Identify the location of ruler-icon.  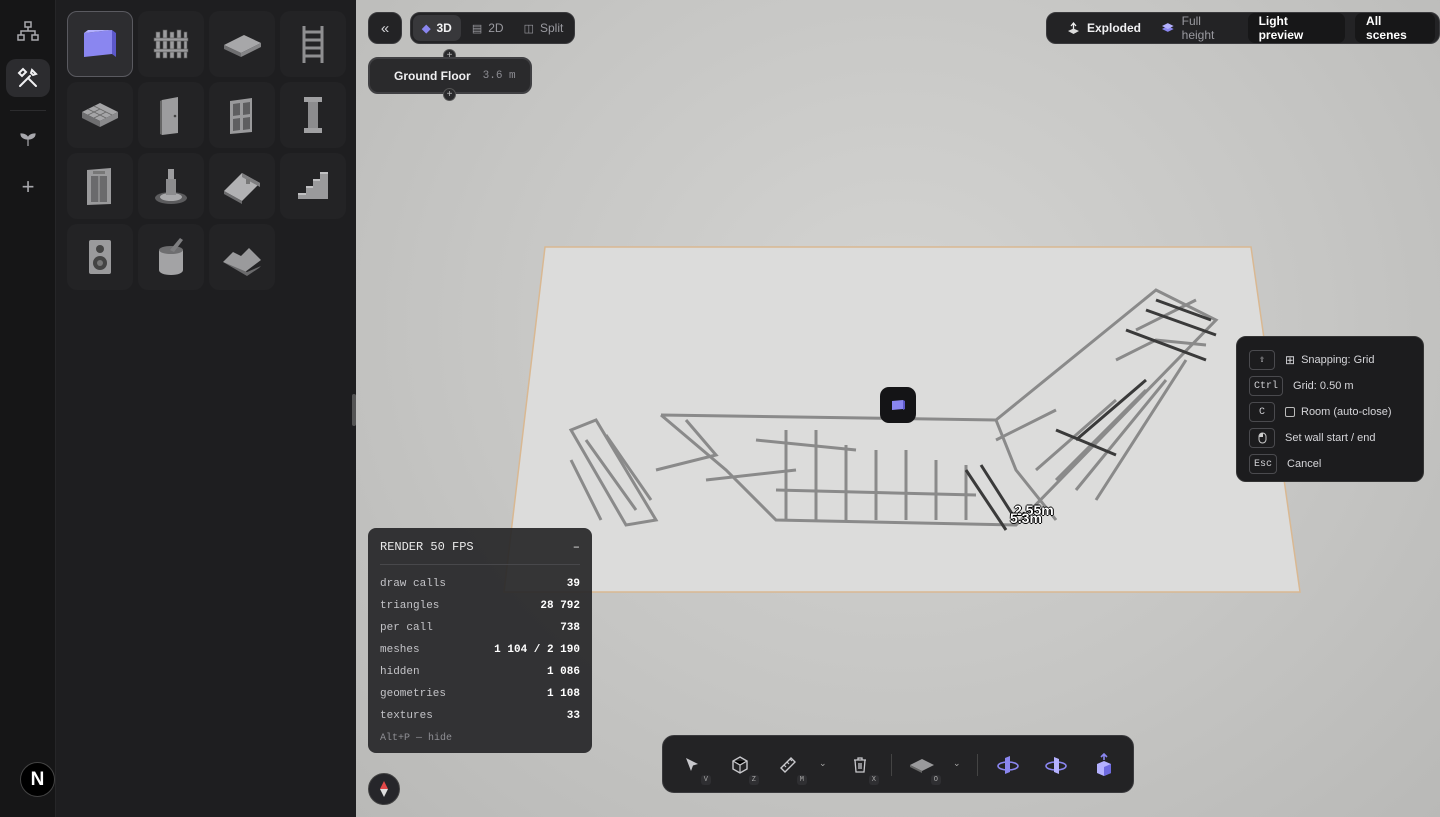
(788, 765).